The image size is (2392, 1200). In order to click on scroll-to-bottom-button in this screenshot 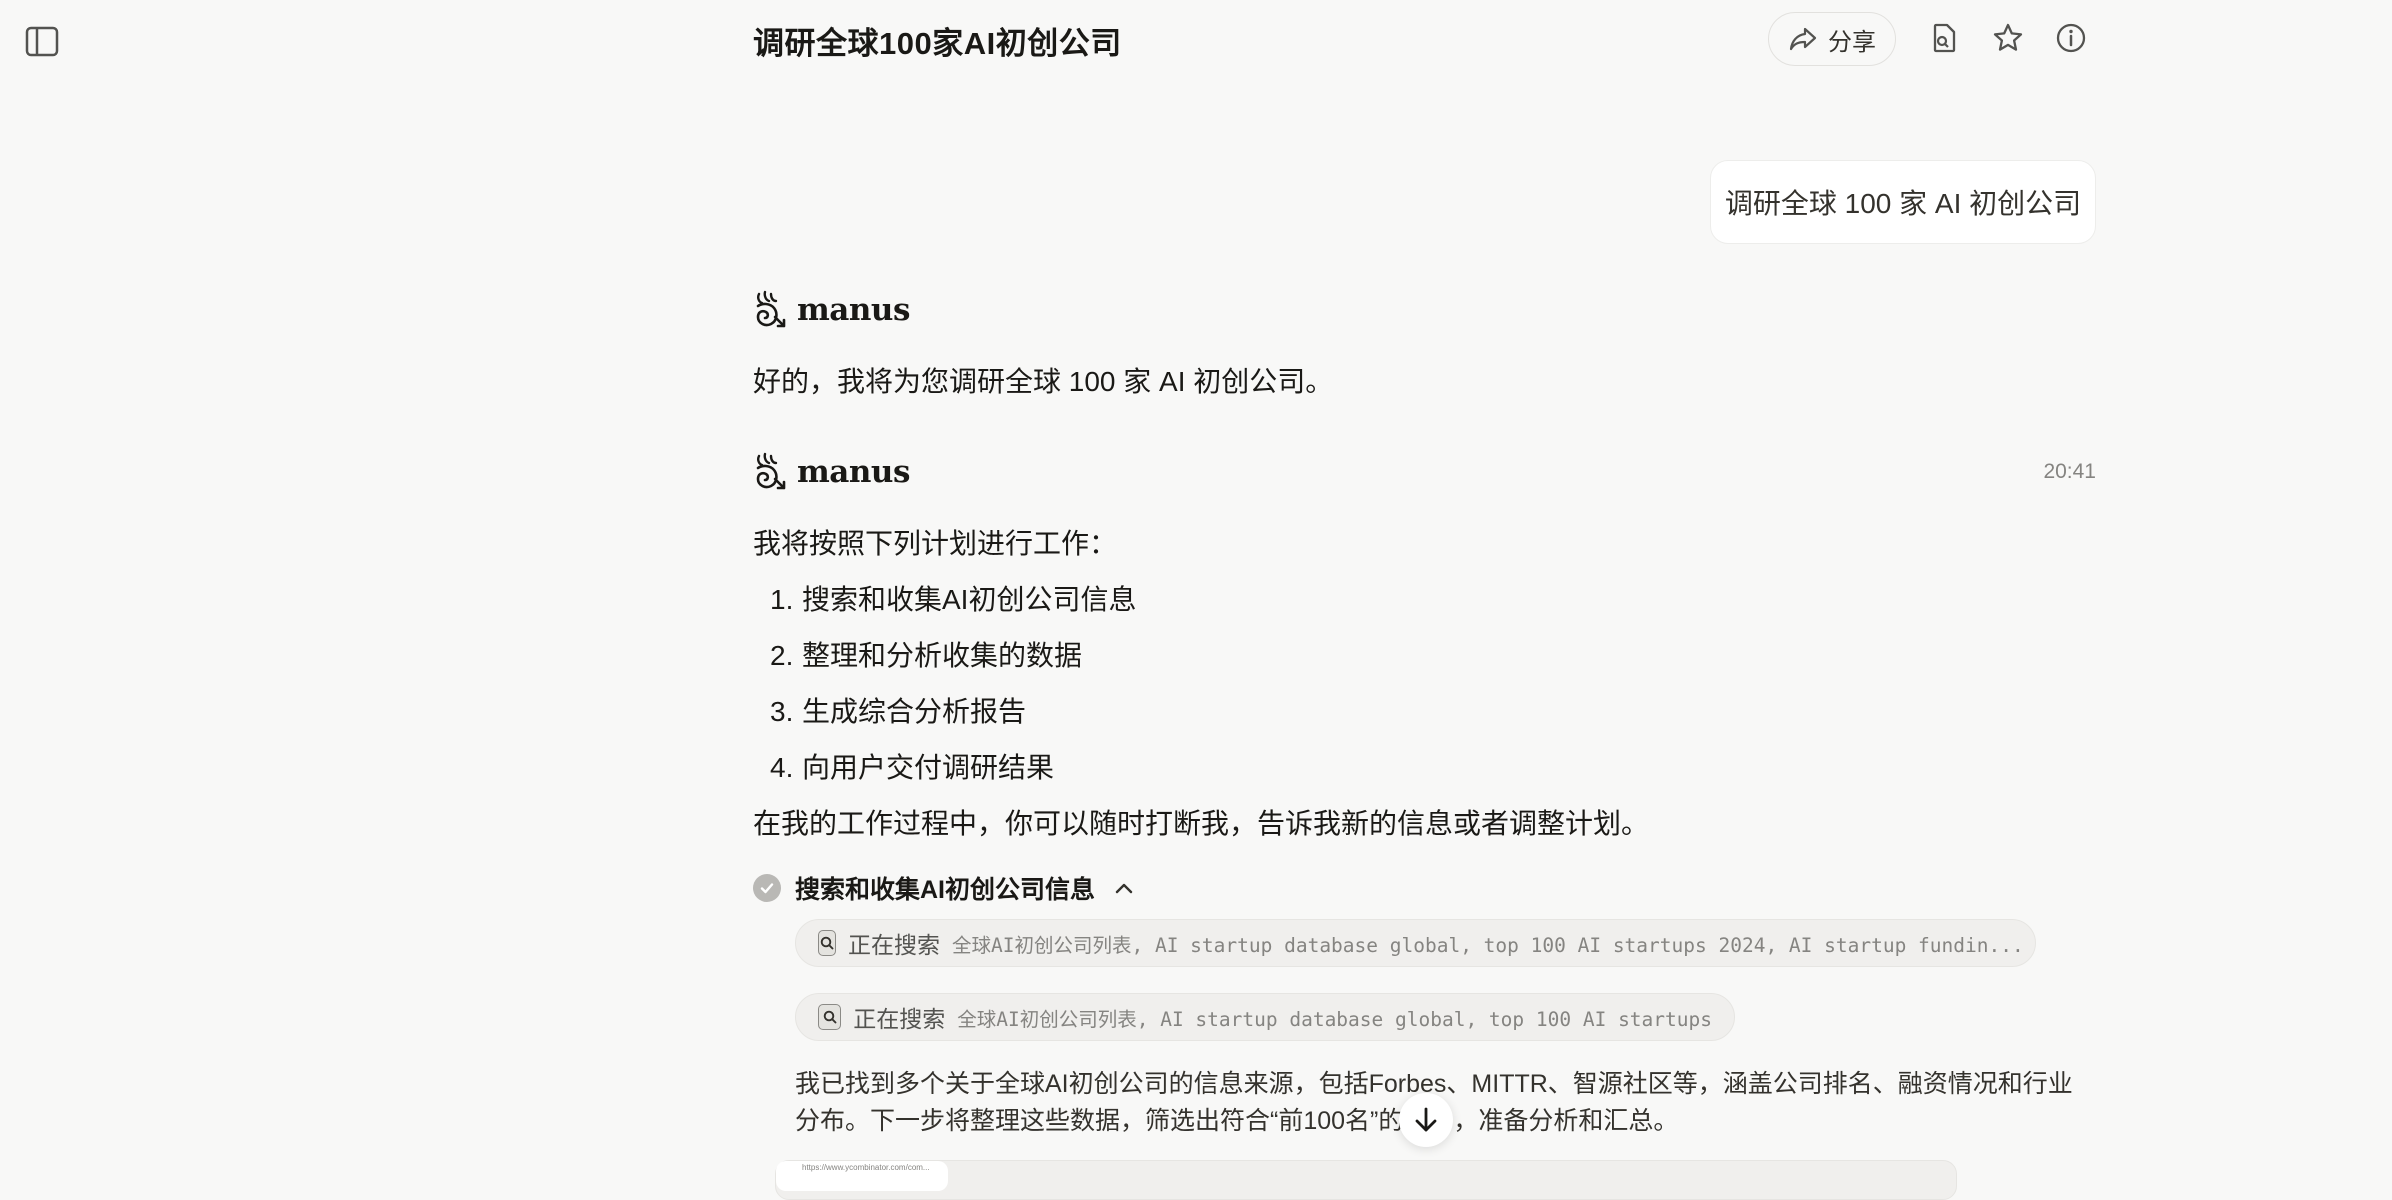, I will do `click(1426, 1120)`.